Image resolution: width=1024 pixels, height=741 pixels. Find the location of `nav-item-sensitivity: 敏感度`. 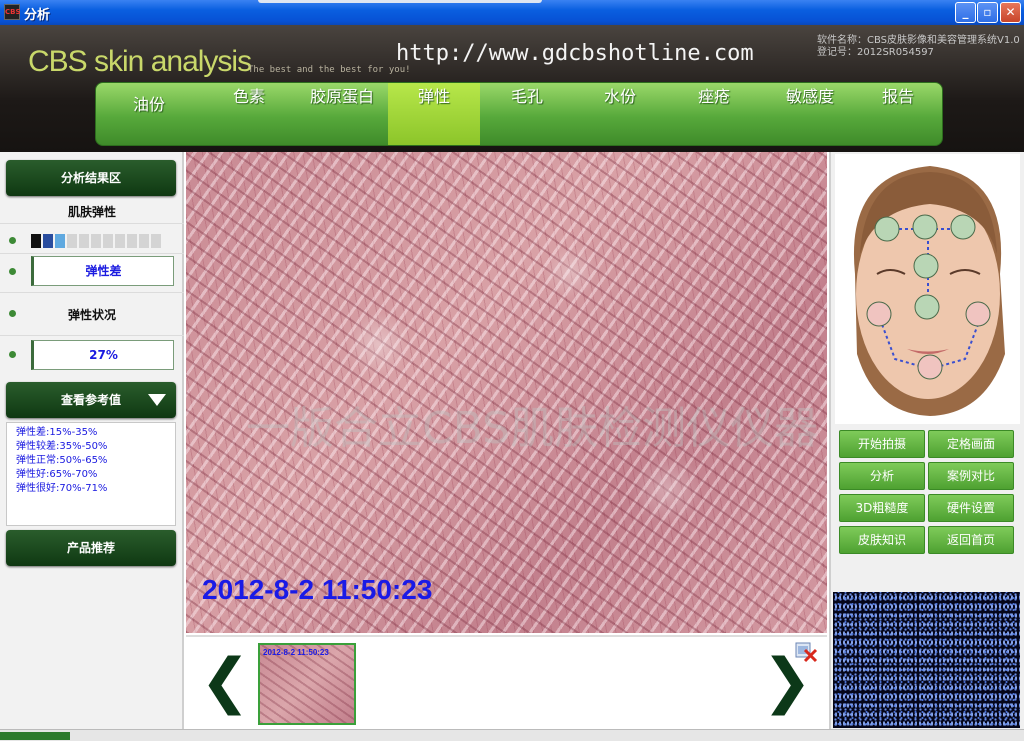

nav-item-sensitivity: 敏感度 is located at coordinates (810, 114).